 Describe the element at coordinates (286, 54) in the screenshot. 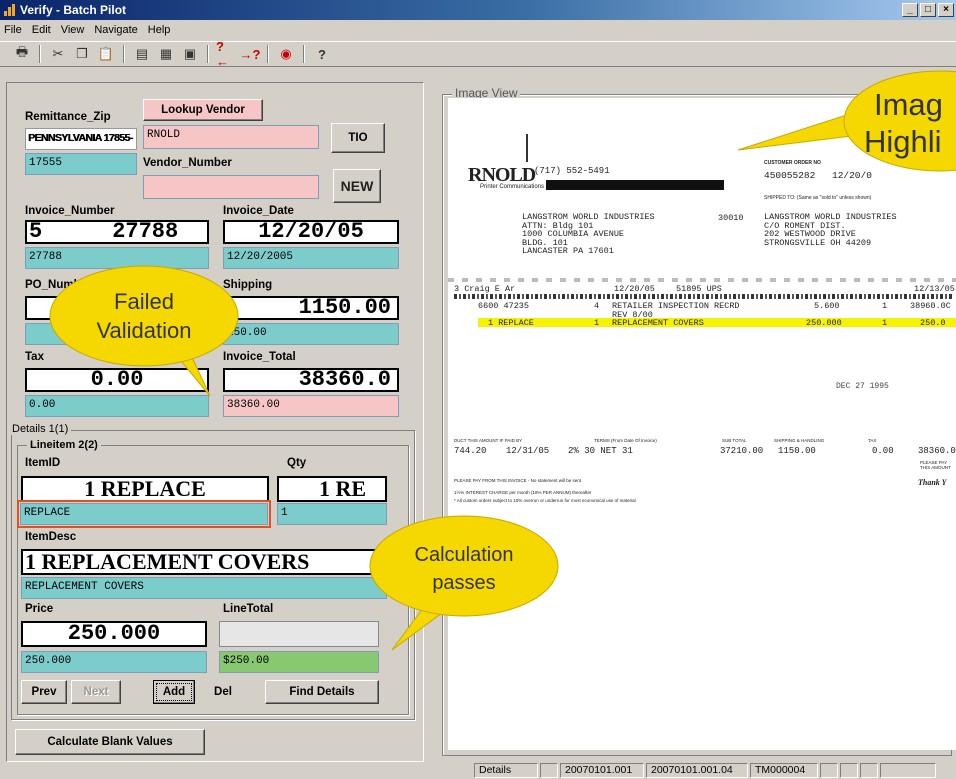

I see `lifebuoy-icon: ◉` at that location.